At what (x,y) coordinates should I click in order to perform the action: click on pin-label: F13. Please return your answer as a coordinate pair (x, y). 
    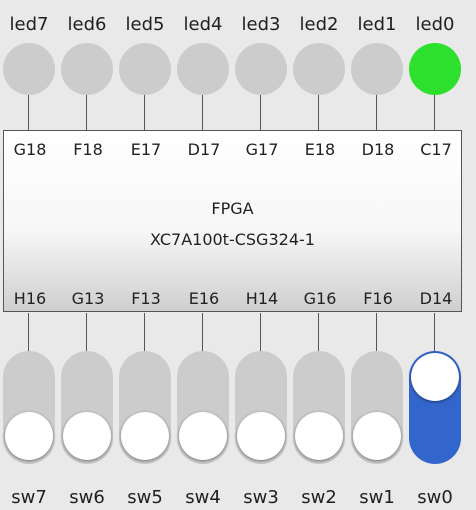
    Looking at the image, I should click on (146, 298).